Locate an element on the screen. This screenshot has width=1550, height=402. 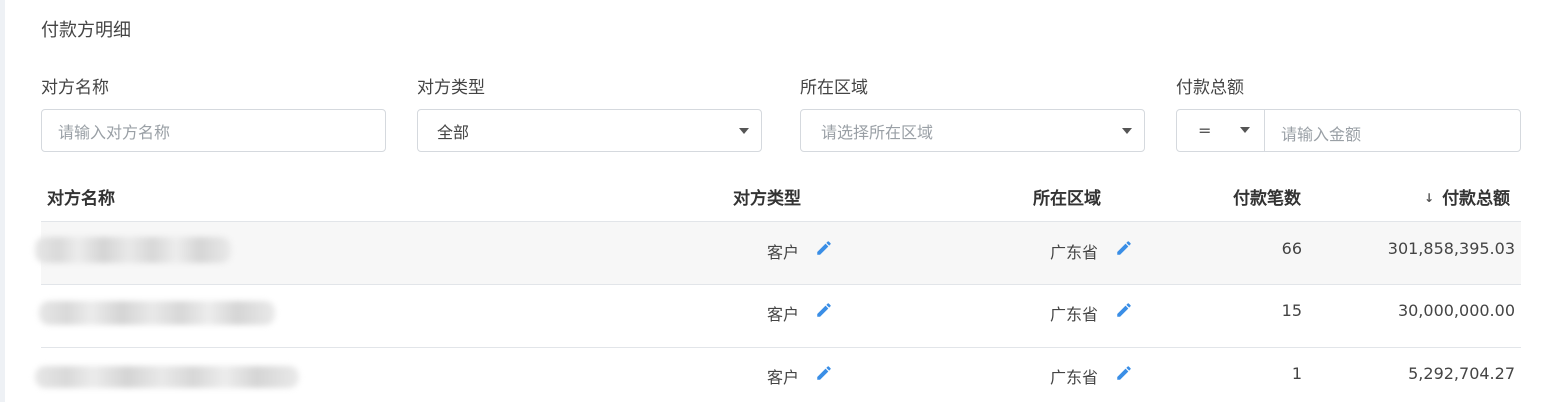
region-select: 请选择所在区域 is located at coordinates (972, 130).